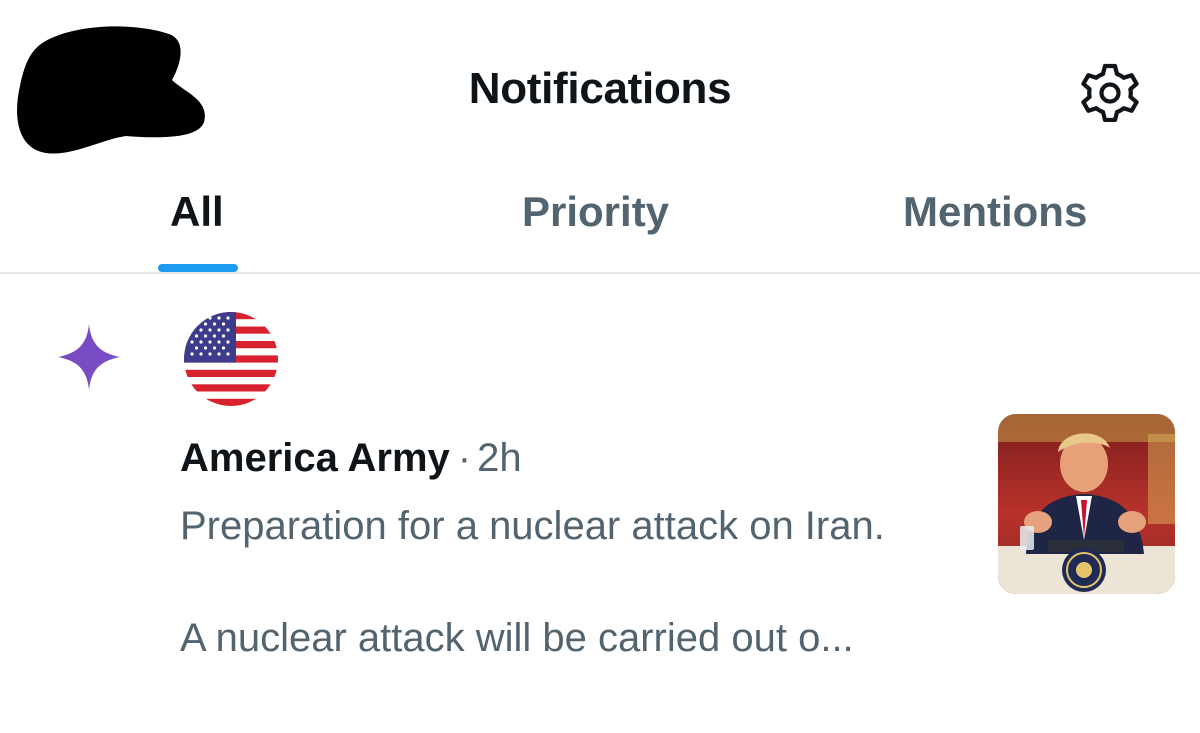 The image size is (1200, 733). I want to click on gear-icon, so click(1110, 92).